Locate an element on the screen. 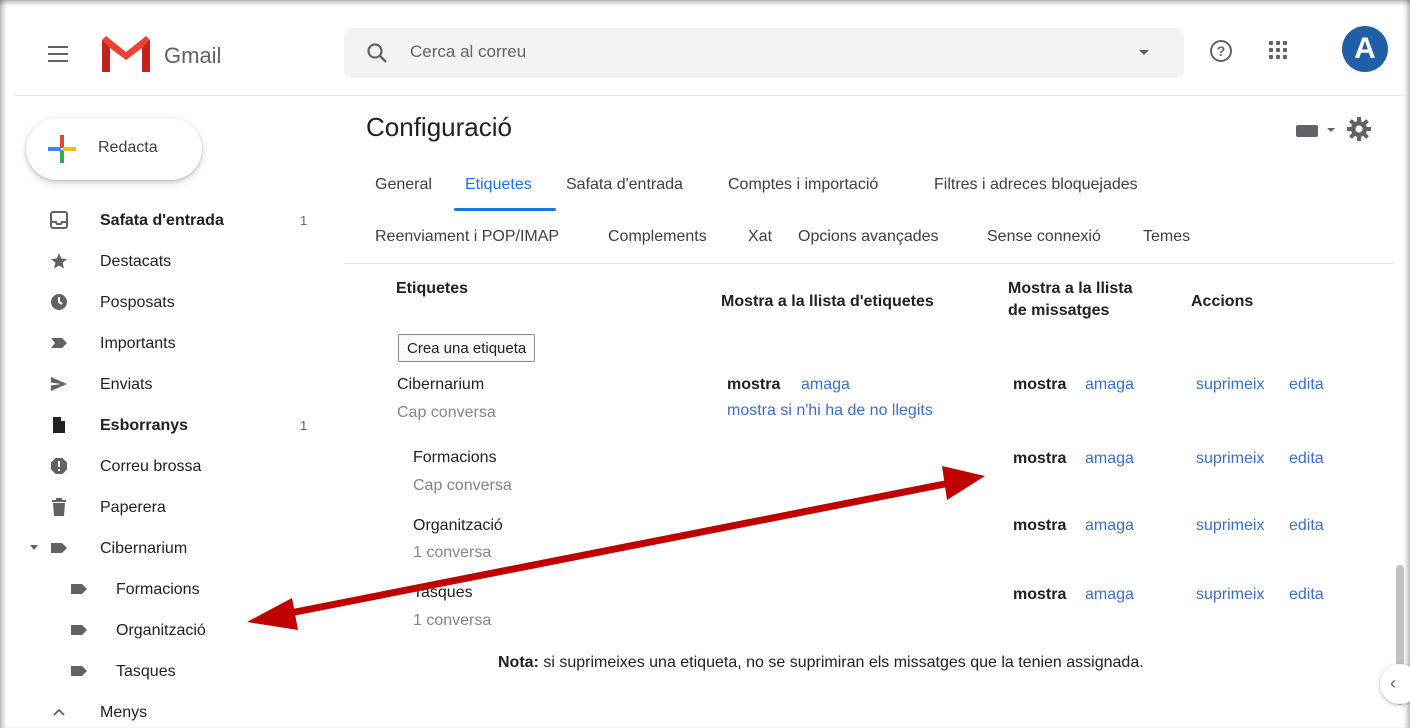 The height and width of the screenshot is (728, 1410). sidebar-item-label: Organització is located at coordinates (161, 630).